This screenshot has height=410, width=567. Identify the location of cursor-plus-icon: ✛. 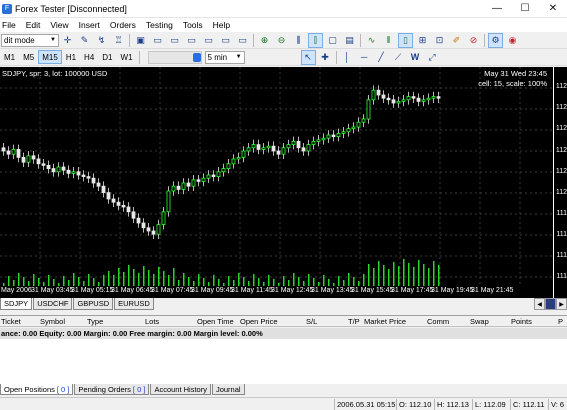
(67, 40).